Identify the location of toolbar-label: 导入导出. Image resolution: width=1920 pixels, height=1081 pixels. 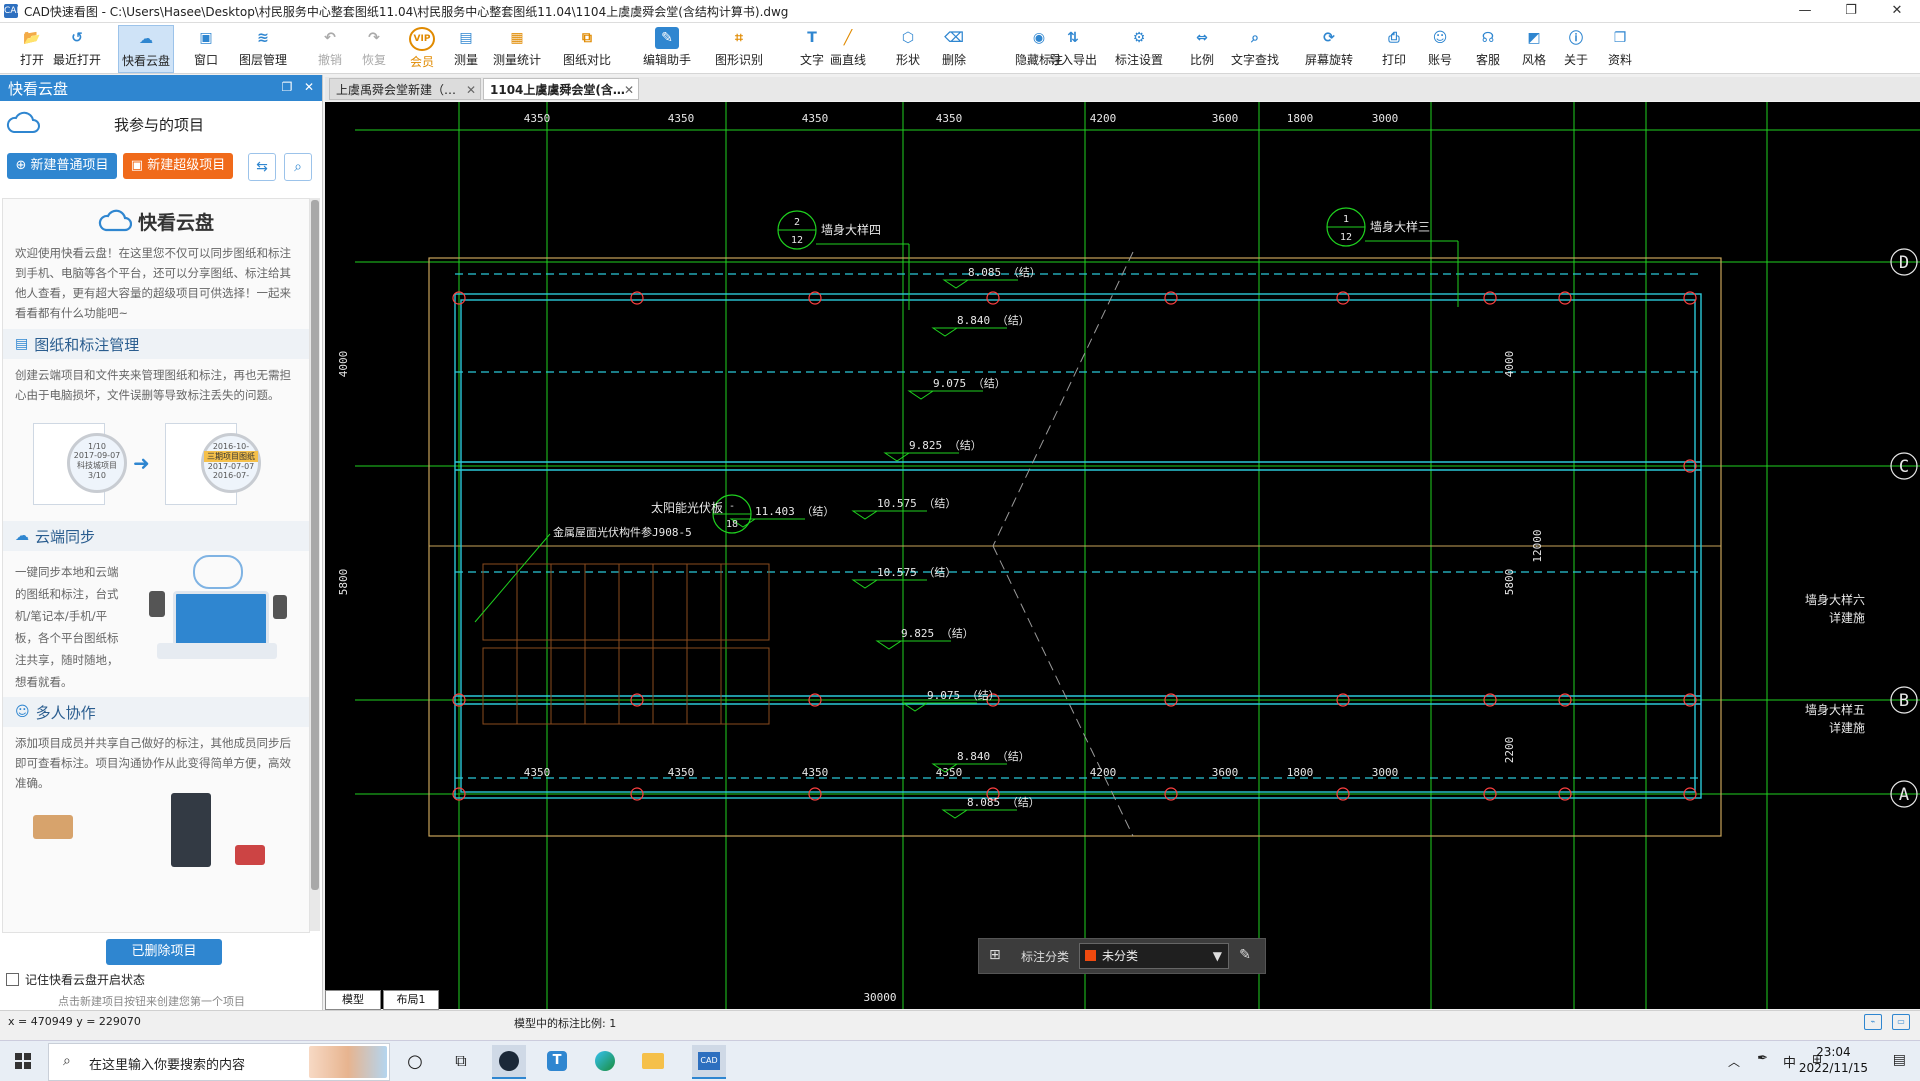
(1073, 60).